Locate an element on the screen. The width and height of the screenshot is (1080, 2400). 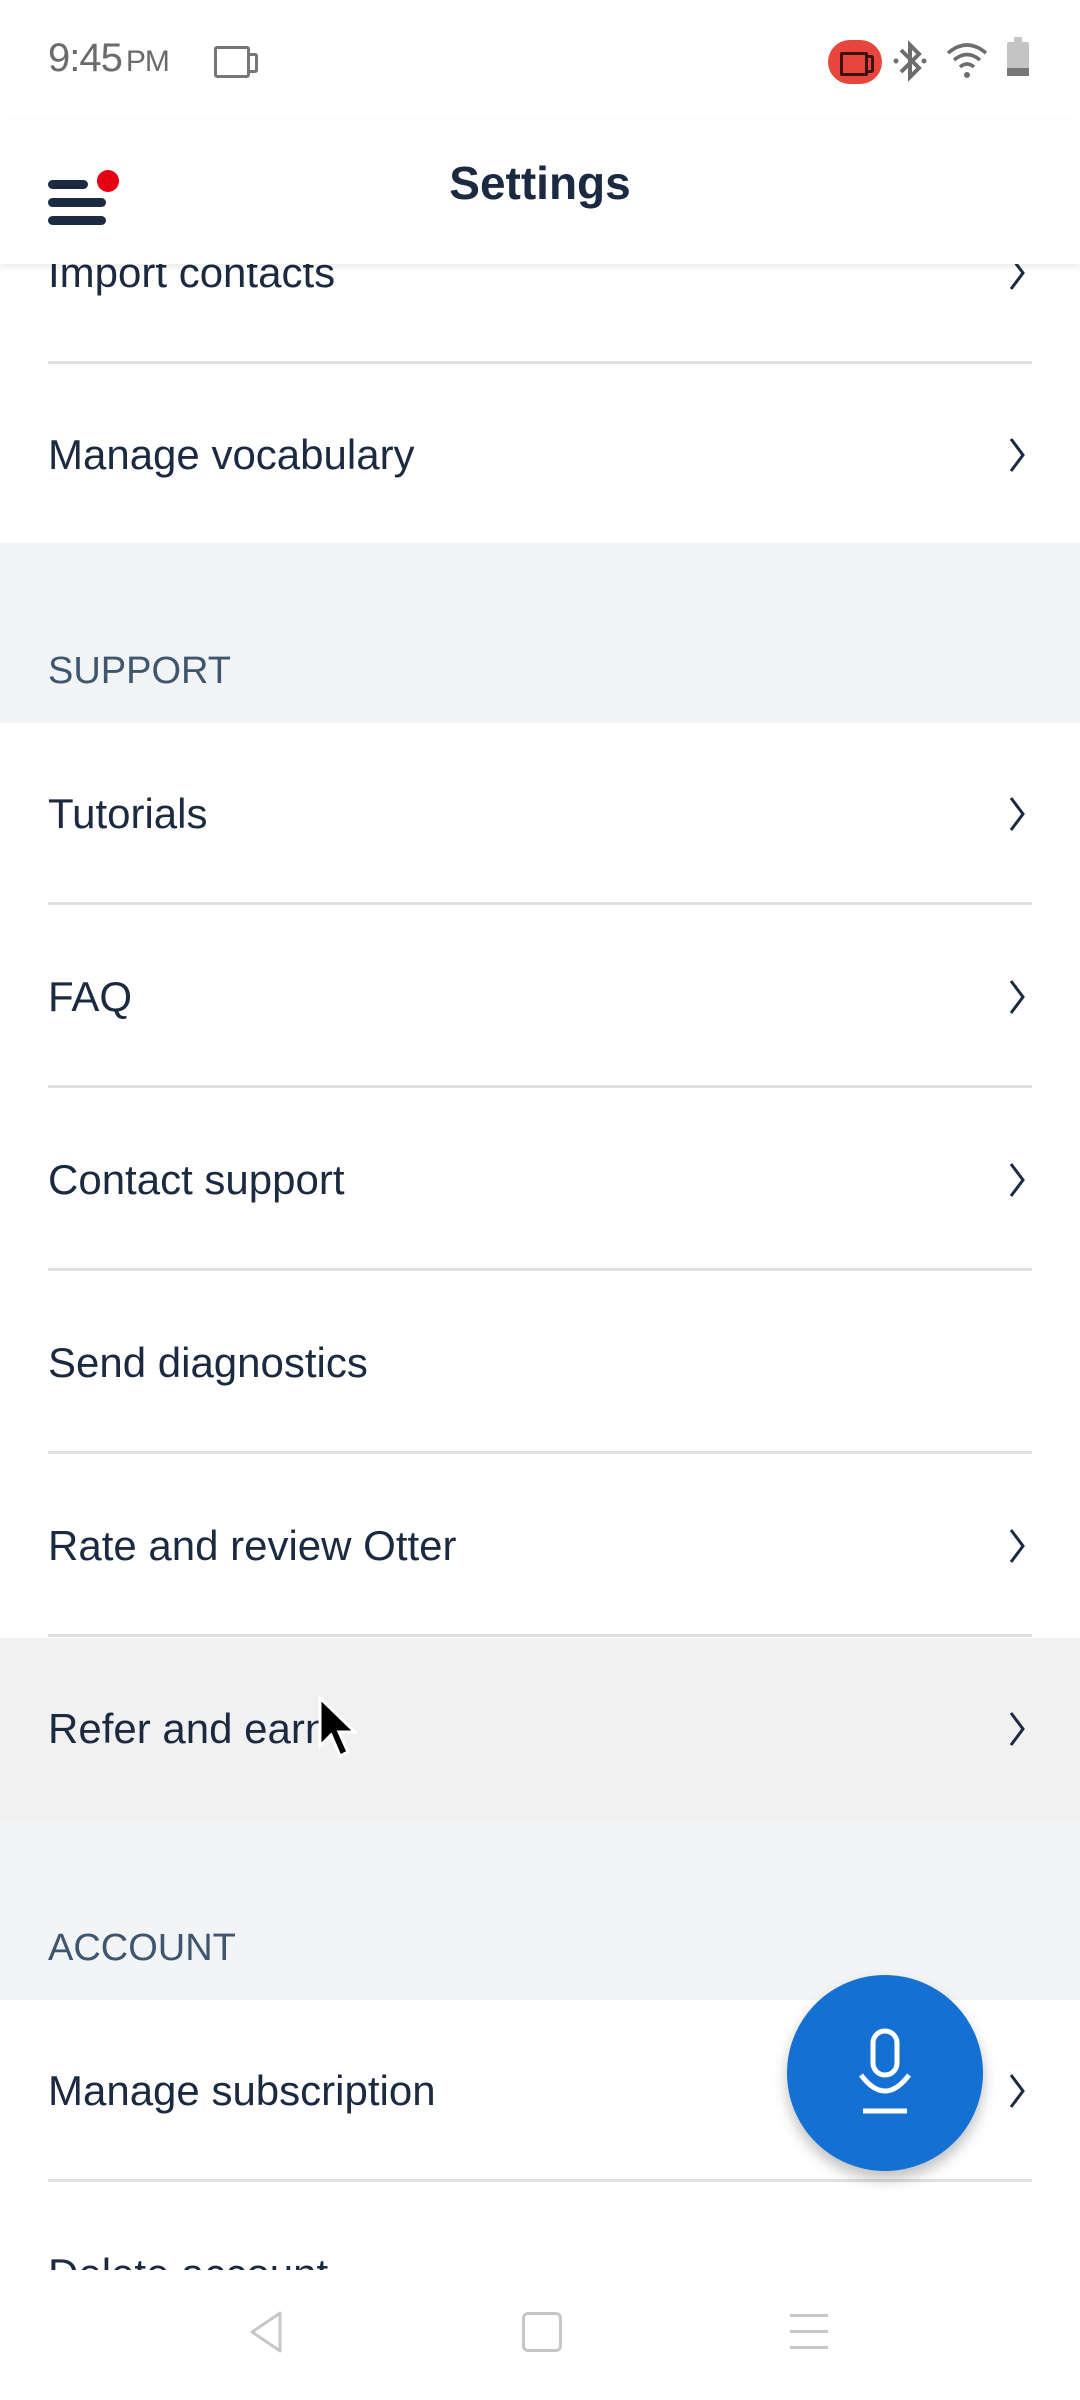
section-title: SUPPORT is located at coordinates (140, 671).